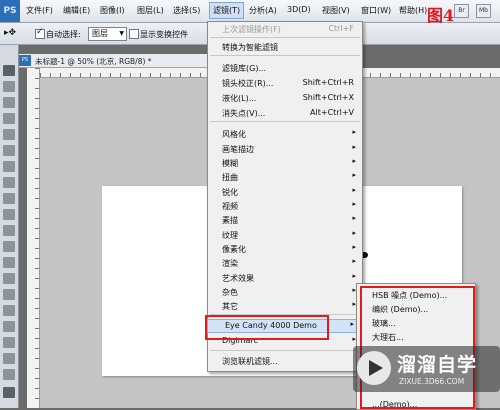 Image resolution: width=500 pixels, height=410 pixels. I want to click on menu-item-sketch: 素描 ▸, so click(285, 220).